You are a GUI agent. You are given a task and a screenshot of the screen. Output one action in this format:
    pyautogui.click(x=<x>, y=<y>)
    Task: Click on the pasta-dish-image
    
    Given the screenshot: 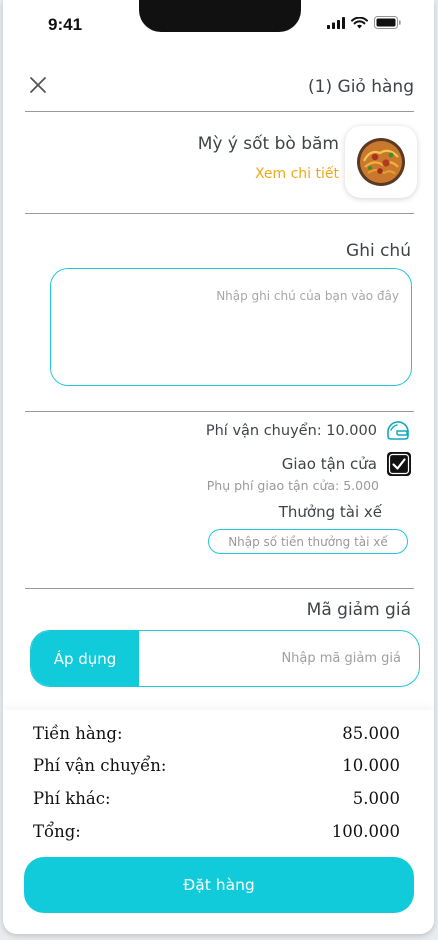 What is the action you would take?
    pyautogui.click(x=381, y=162)
    